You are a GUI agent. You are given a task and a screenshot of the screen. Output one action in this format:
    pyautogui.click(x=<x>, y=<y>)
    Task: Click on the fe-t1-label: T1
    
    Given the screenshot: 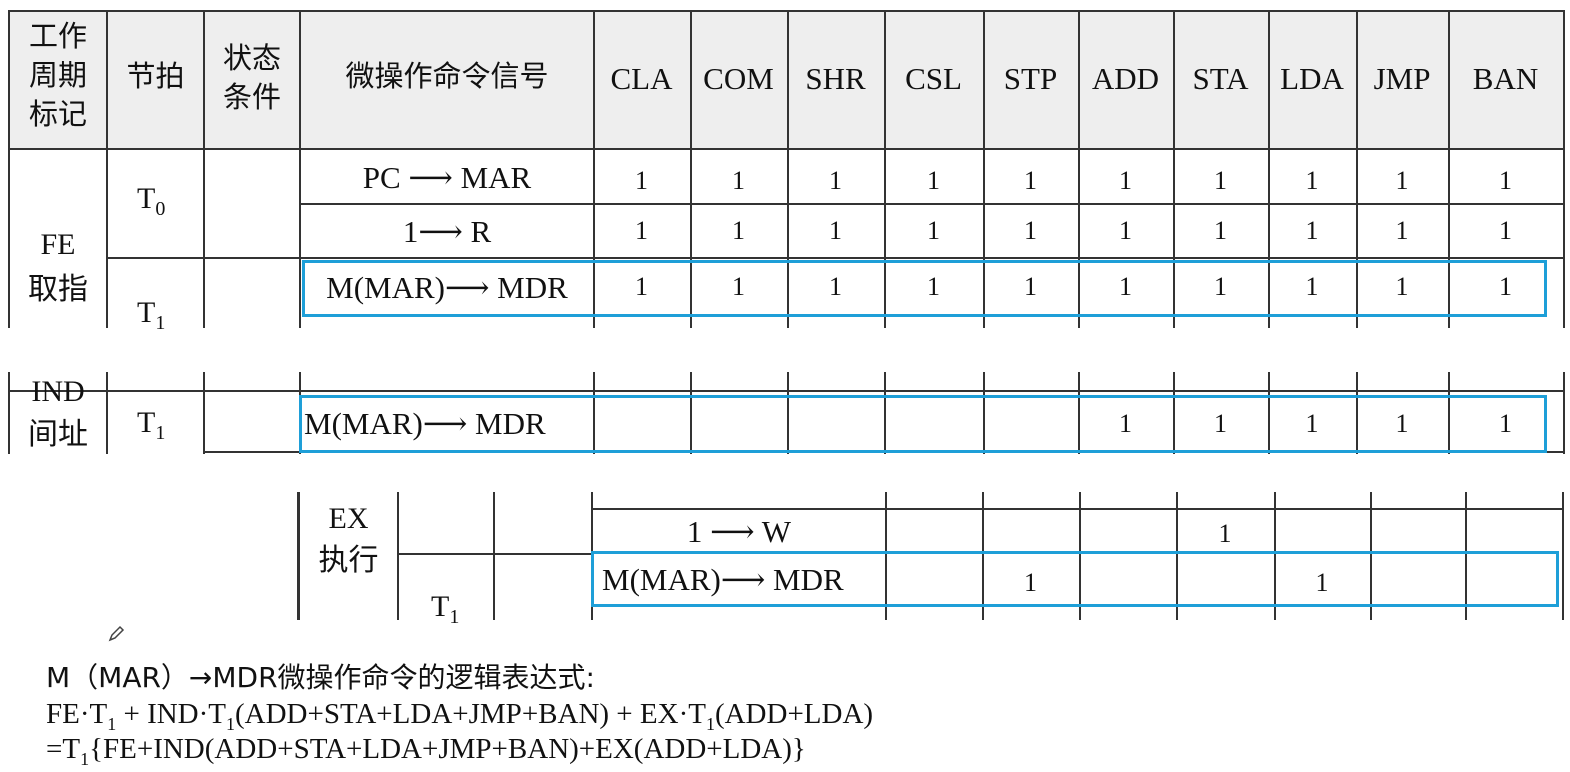 What is the action you would take?
    pyautogui.click(x=151, y=315)
    